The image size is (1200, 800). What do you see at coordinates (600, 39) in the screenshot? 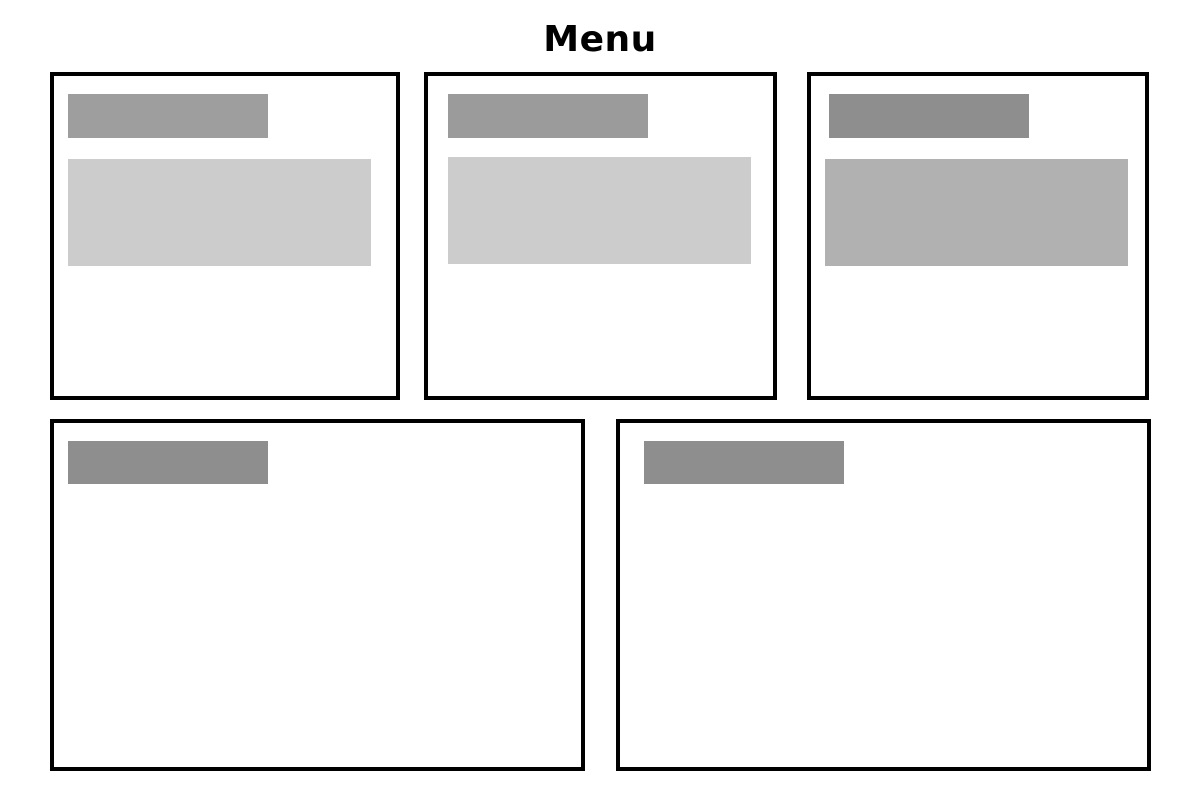
I see `page-title: Menu` at bounding box center [600, 39].